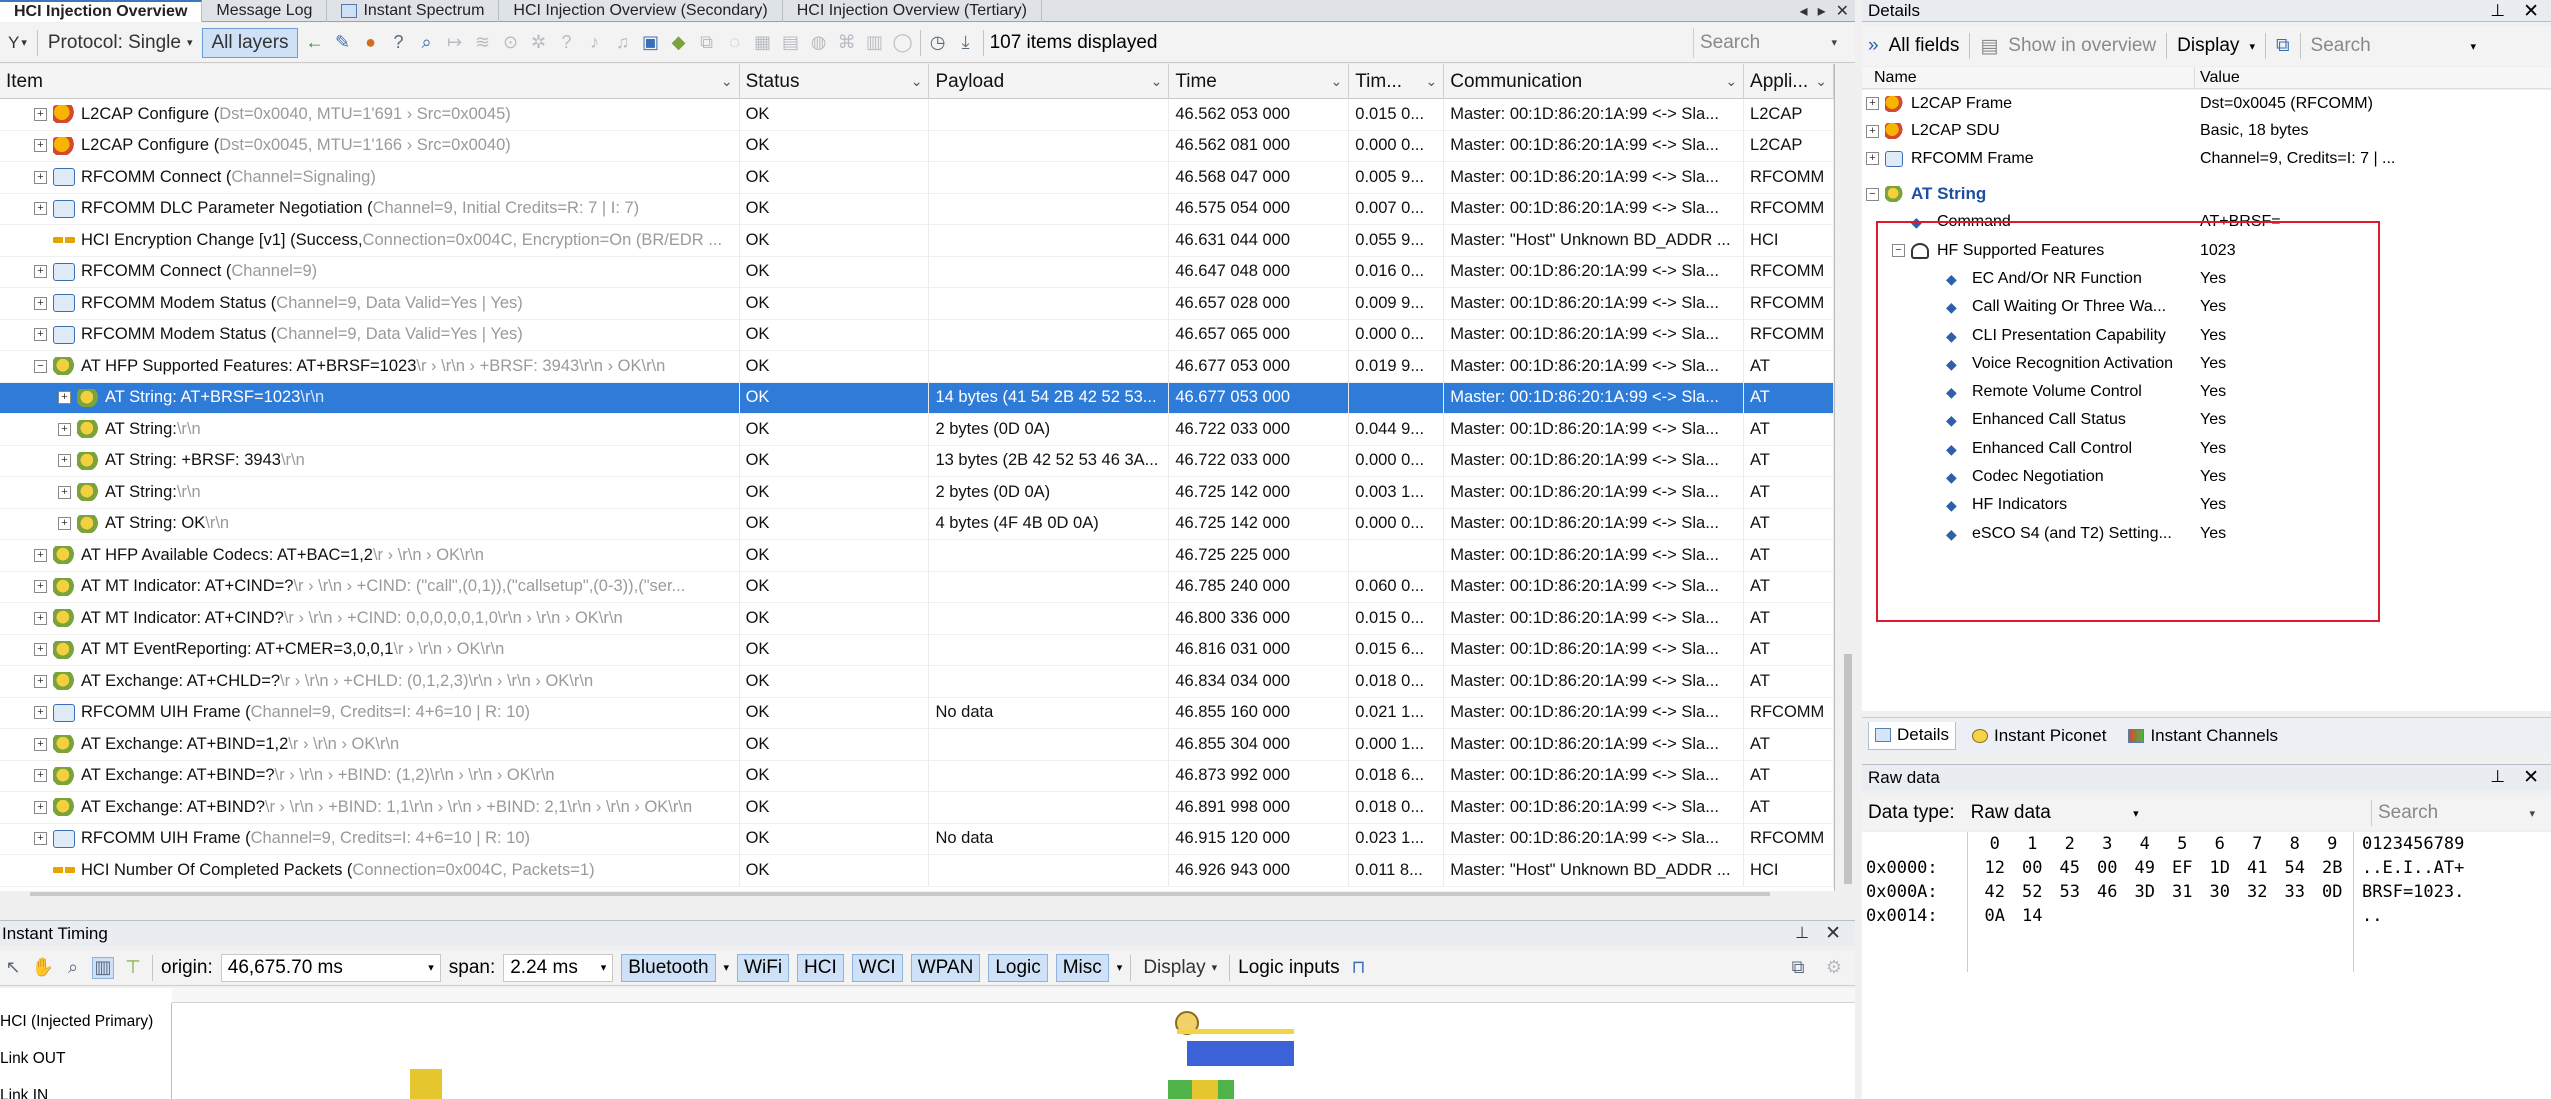 The height and width of the screenshot is (1099, 2551). Describe the element at coordinates (2220, 78) in the screenshot. I see `value-column-header: Value` at that location.